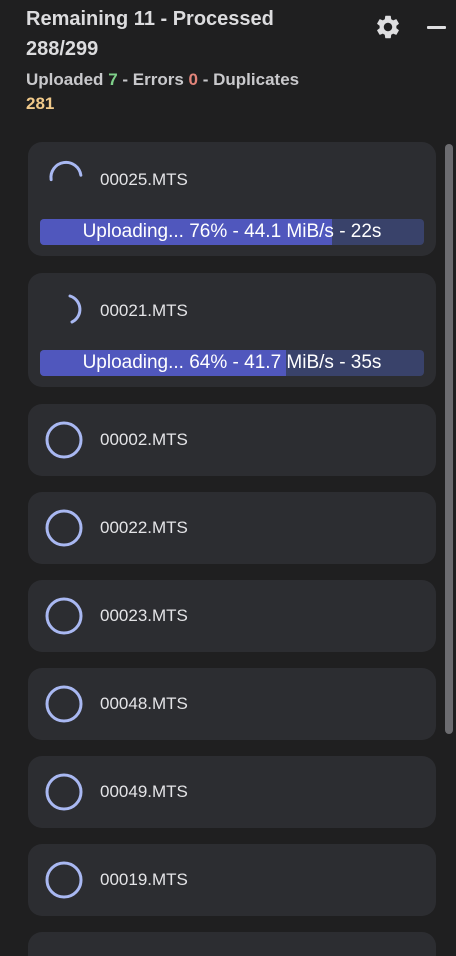  Describe the element at coordinates (232, 944) in the screenshot. I see `queued-item-partial` at that location.